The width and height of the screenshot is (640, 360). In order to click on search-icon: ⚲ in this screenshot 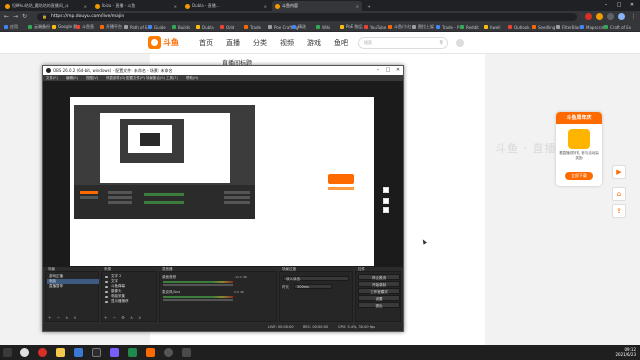, I will do `click(441, 43)`.